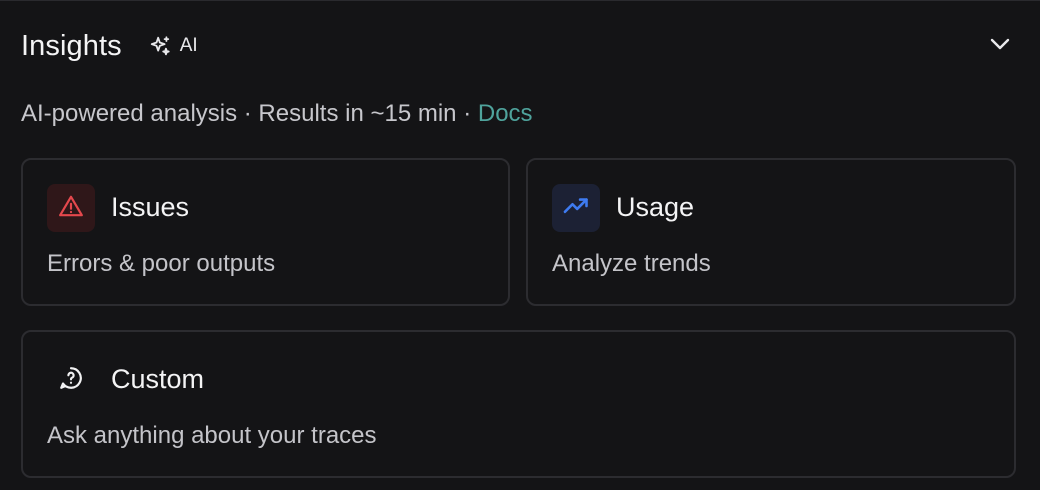  Describe the element at coordinates (631, 263) in the screenshot. I see `usage-card-description: Analyze trends` at that location.